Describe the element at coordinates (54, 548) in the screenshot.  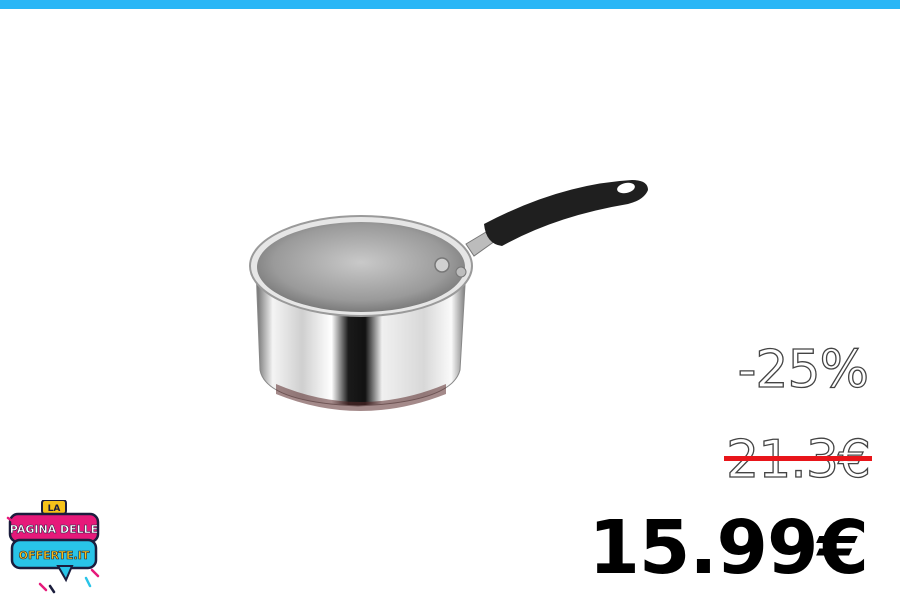
I see `site-logo: LA PAGINA DELLE OFFERTE.IT` at that location.